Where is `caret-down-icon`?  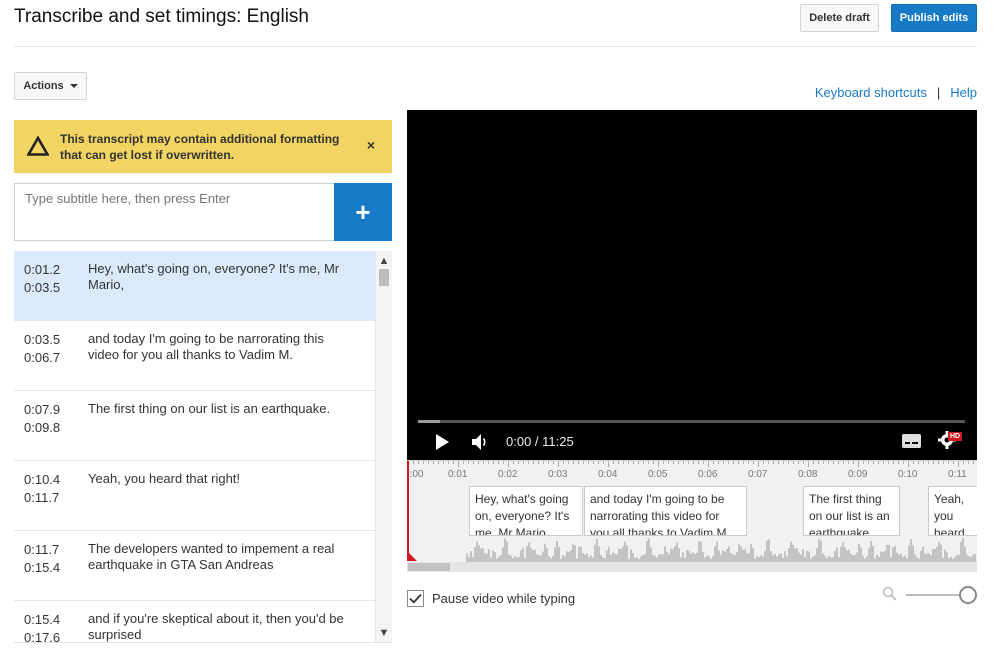 caret-down-icon is located at coordinates (73, 86).